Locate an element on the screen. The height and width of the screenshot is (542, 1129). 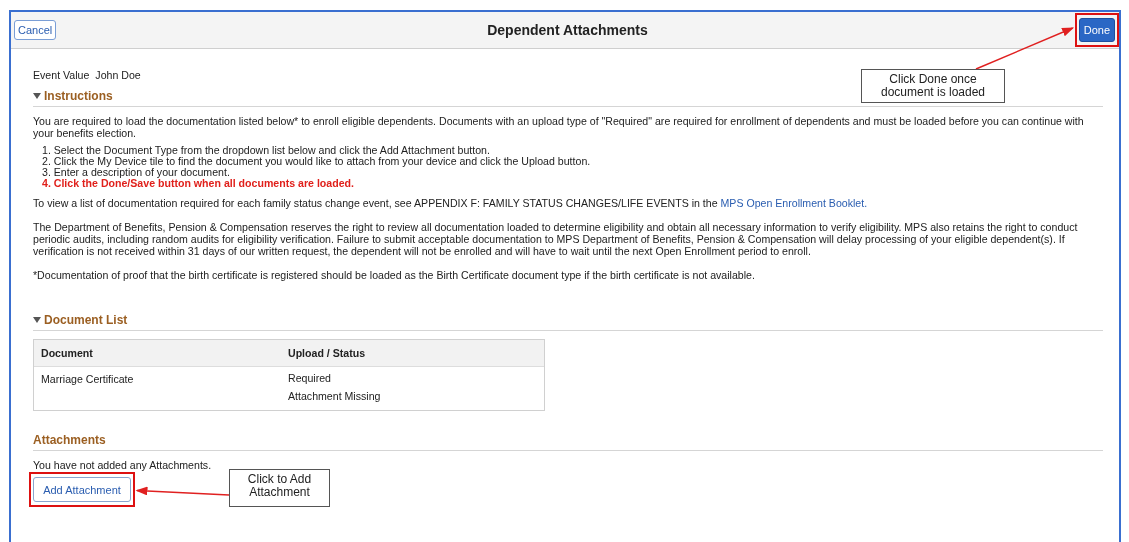
column-header: Upload / Status is located at coordinates (412, 353).